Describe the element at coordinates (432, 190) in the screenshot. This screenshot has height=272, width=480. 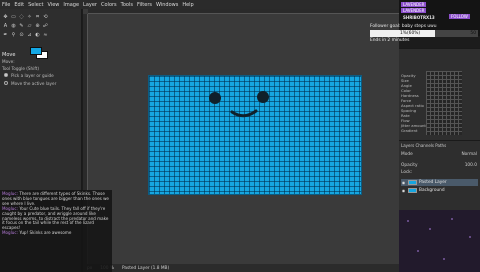
I see `layer-name: Background` at that location.